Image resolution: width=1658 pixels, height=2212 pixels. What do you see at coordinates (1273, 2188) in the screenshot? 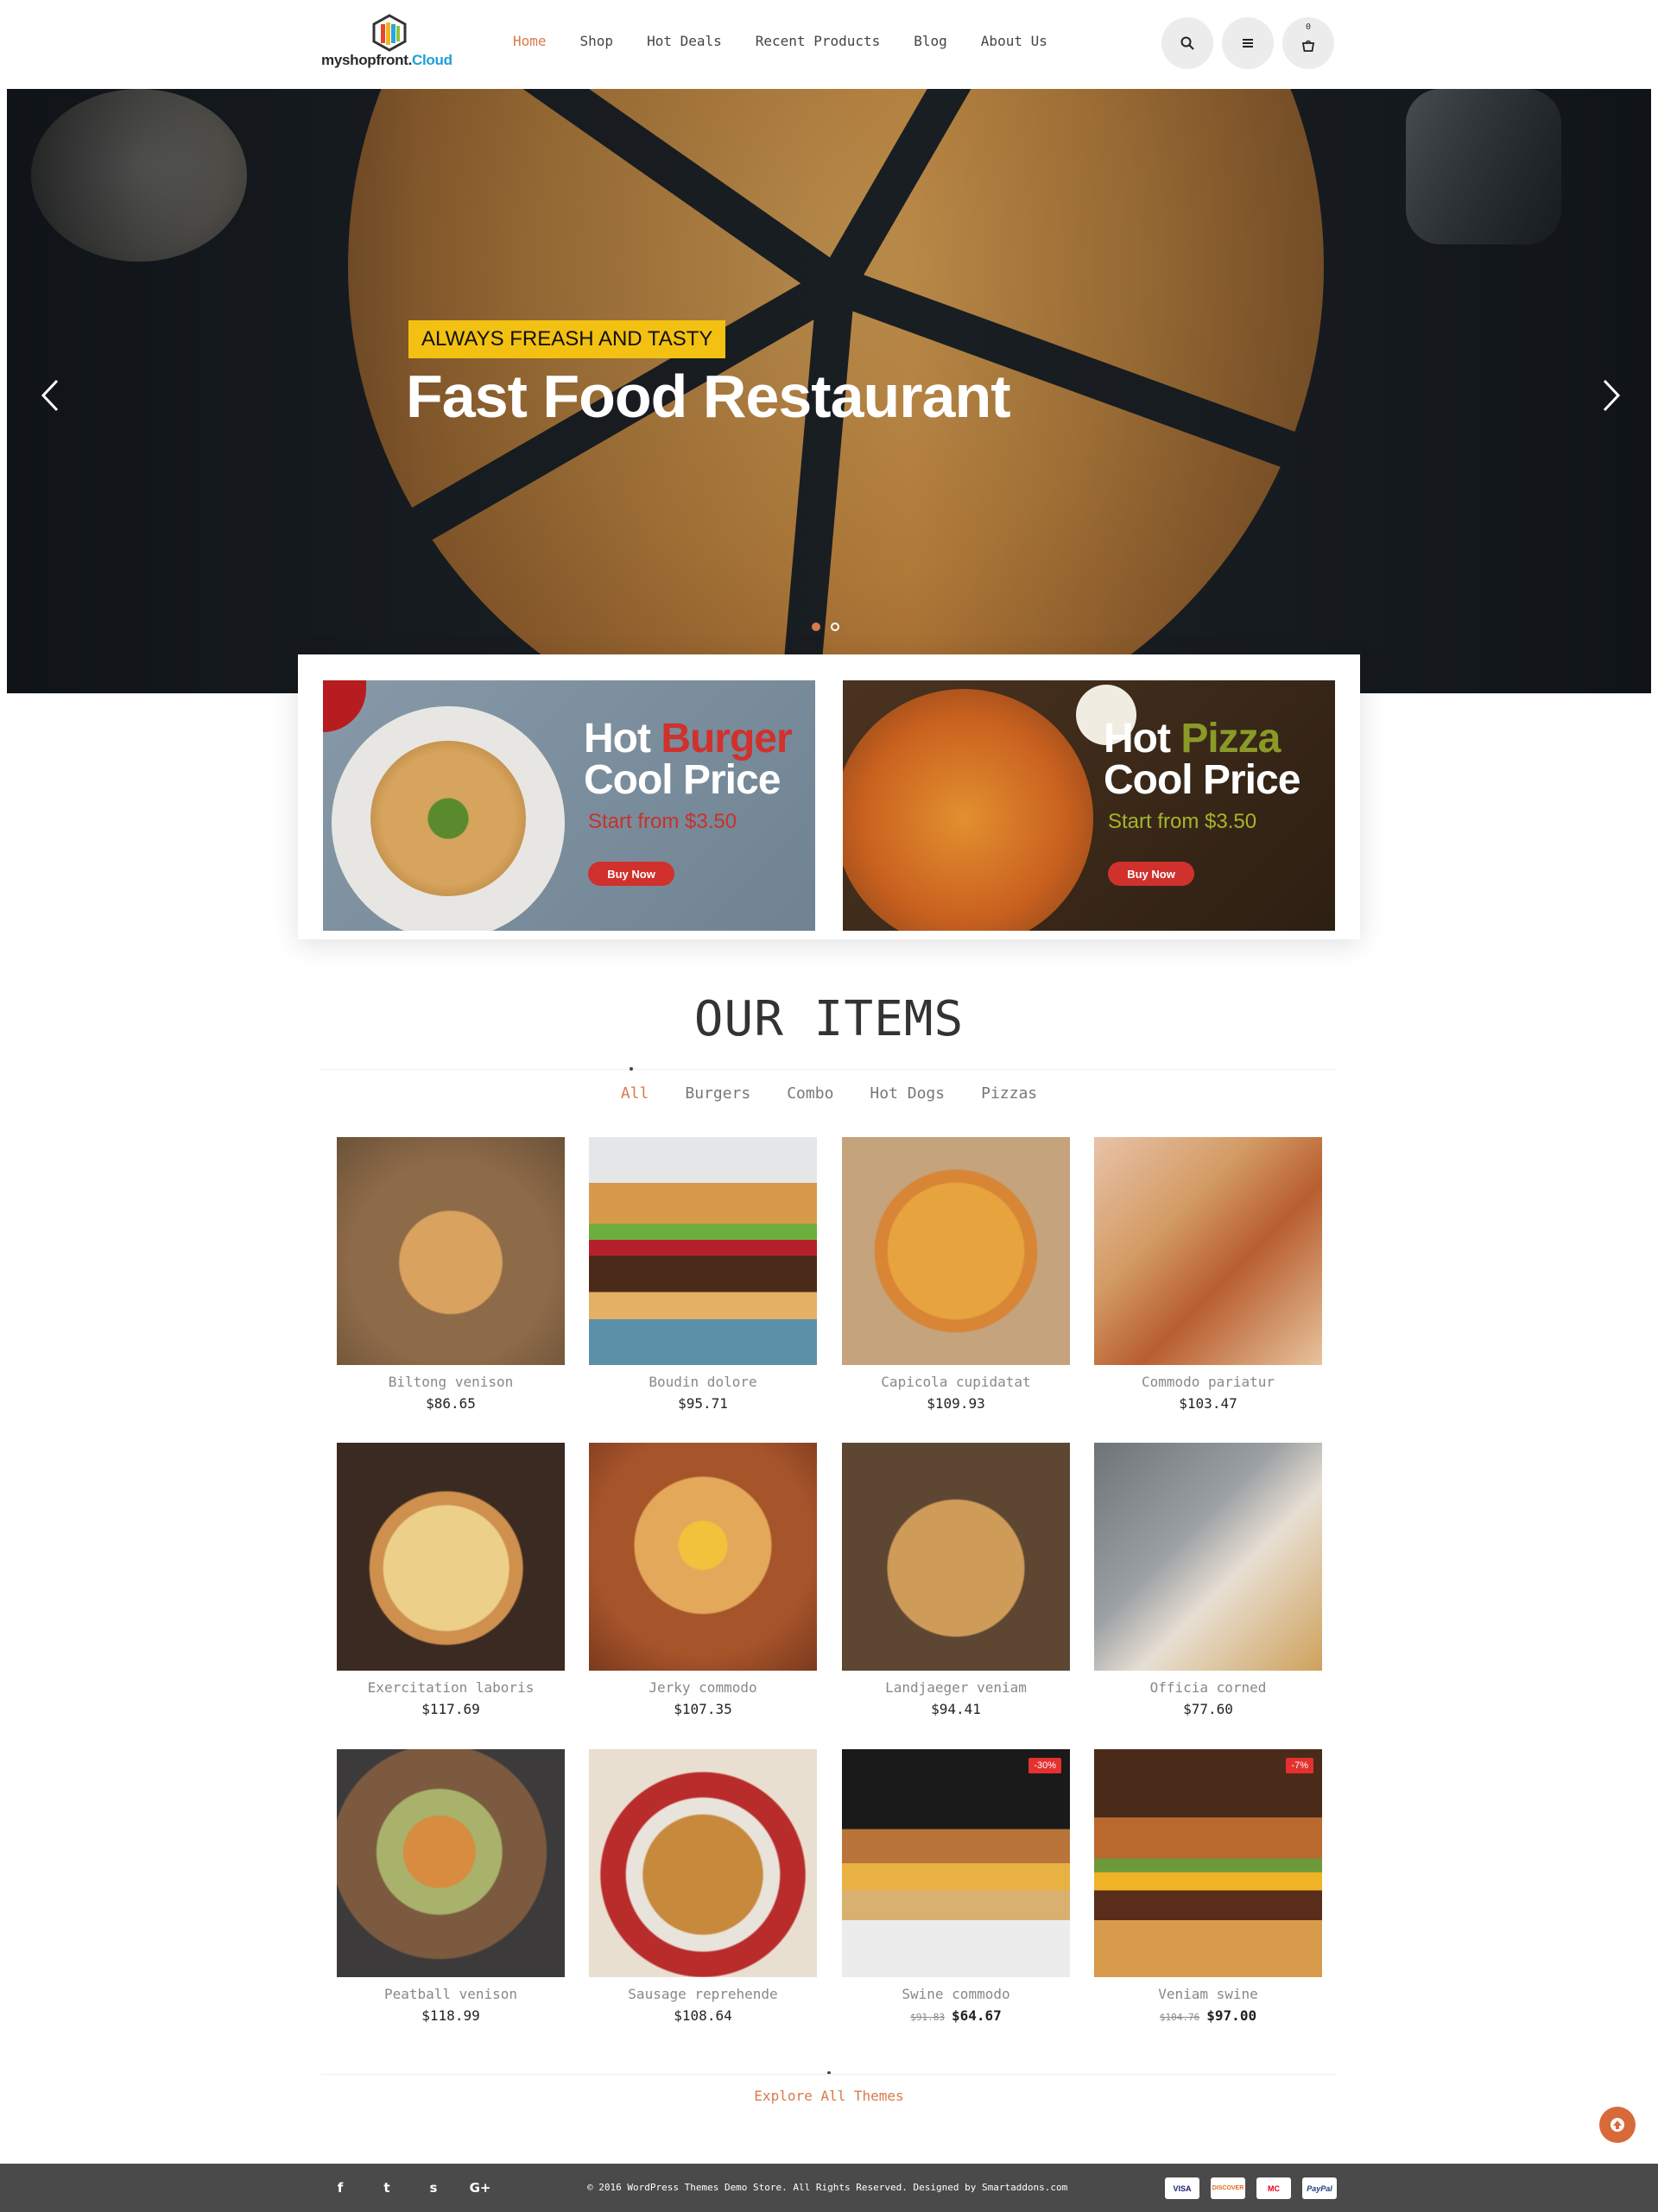
I see `mastercard-icon: MC` at bounding box center [1273, 2188].